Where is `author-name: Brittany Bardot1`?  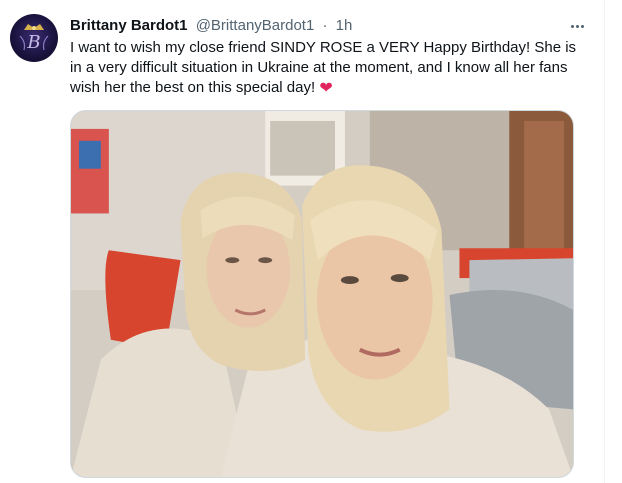 author-name: Brittany Bardot1 is located at coordinates (129, 25).